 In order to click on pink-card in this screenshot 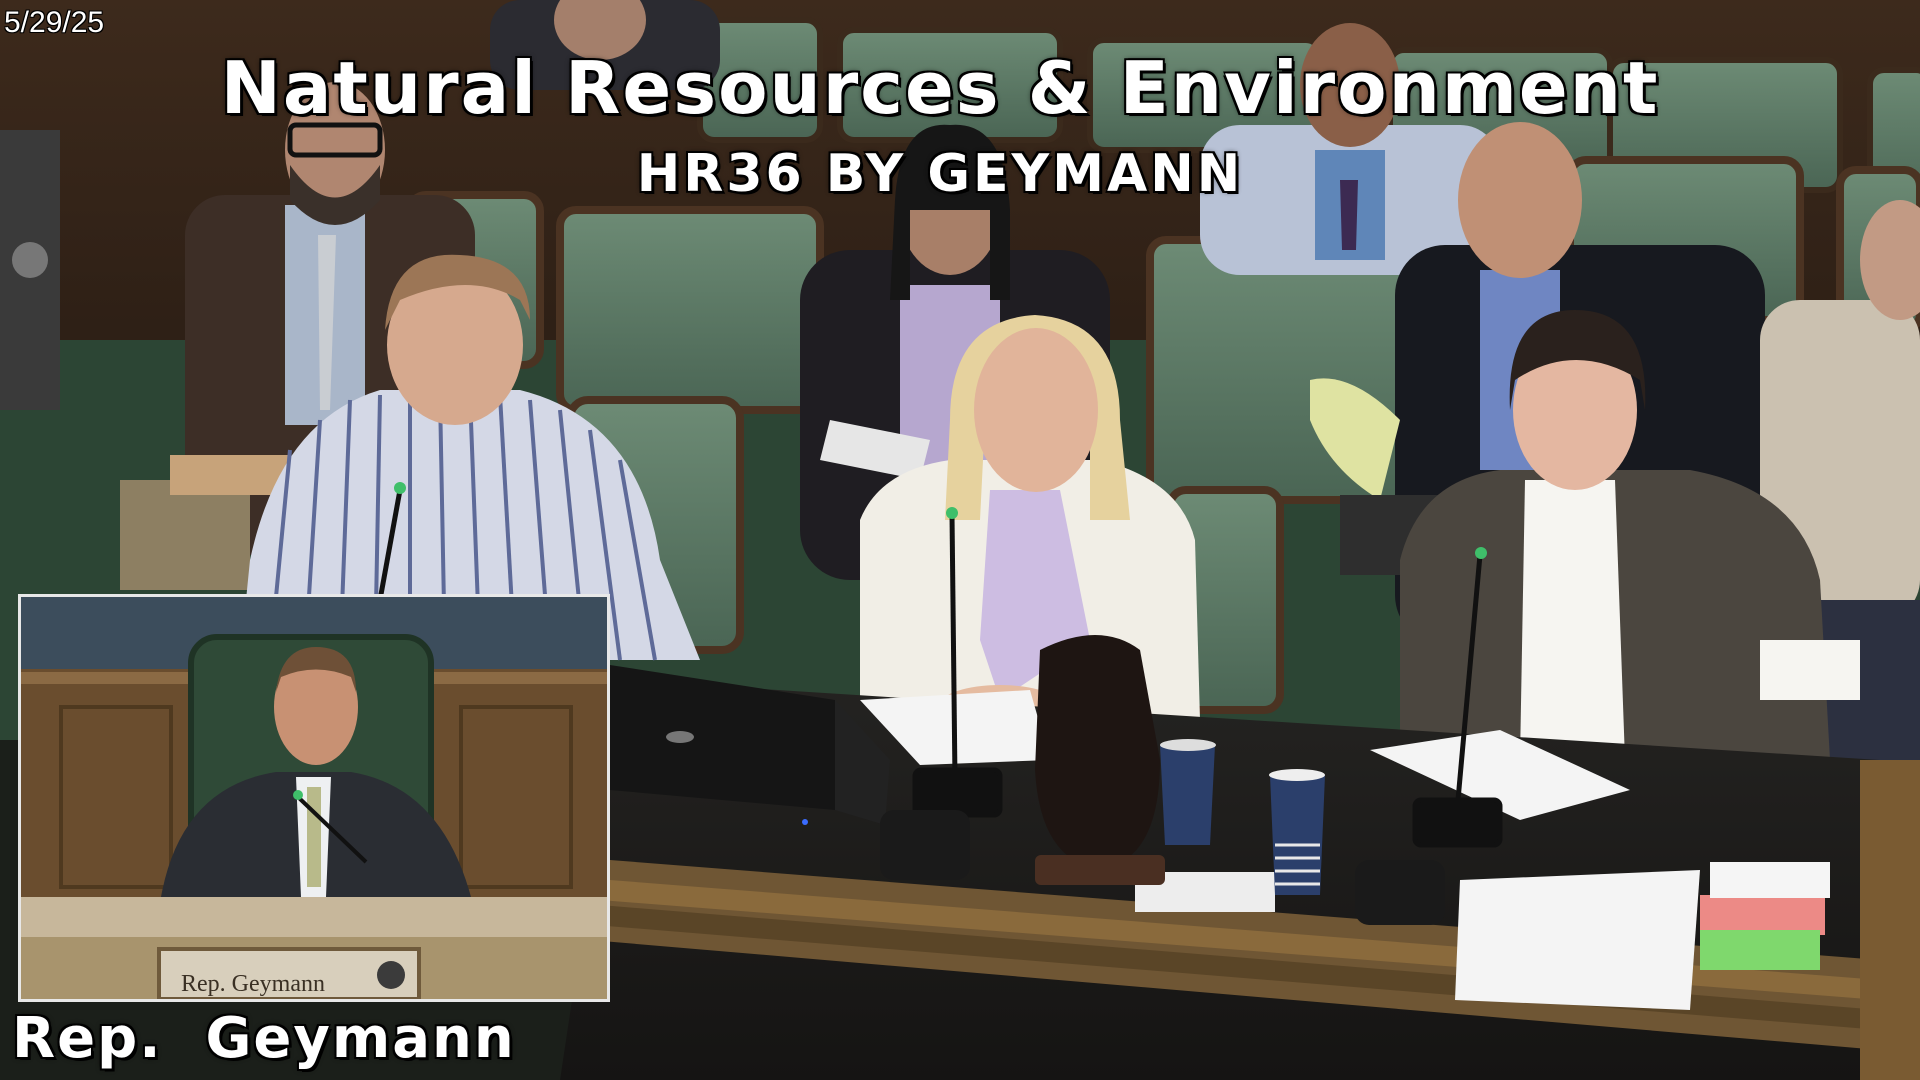, I will do `click(1762, 915)`.